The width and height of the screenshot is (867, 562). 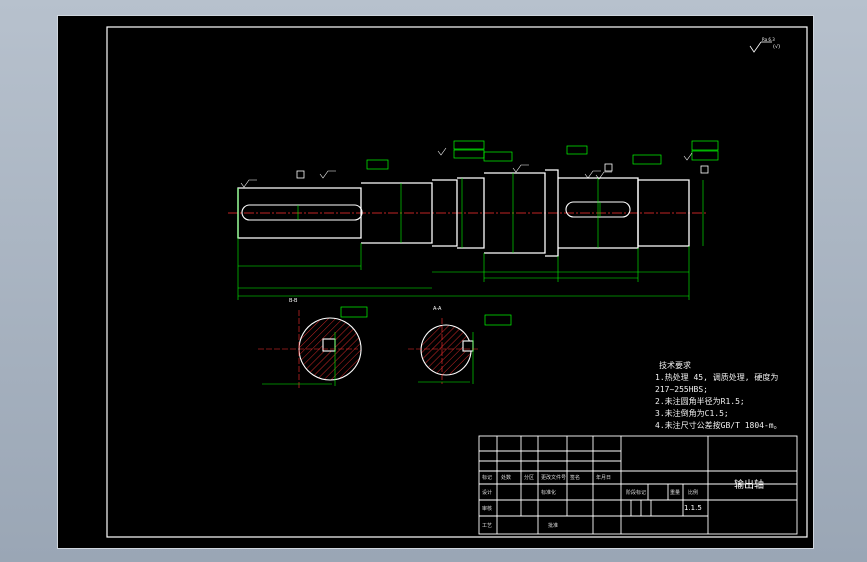 What do you see at coordinates (470, 236) in the screenshot?
I see `dimension-lines` at bounding box center [470, 236].